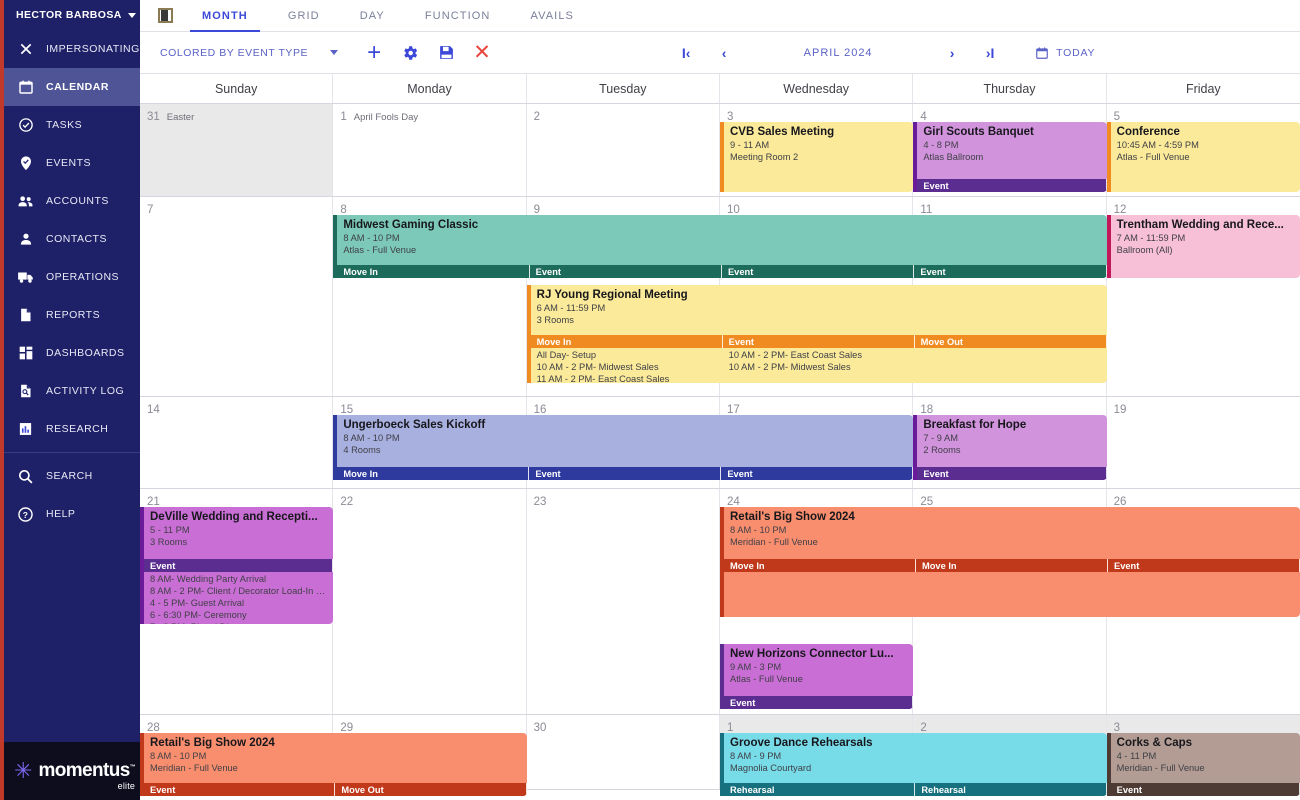 The image size is (1300, 800). I want to click on month-navigation: I‹ ‹ APRIL 2024 › ›I TODAY, so click(881, 53).